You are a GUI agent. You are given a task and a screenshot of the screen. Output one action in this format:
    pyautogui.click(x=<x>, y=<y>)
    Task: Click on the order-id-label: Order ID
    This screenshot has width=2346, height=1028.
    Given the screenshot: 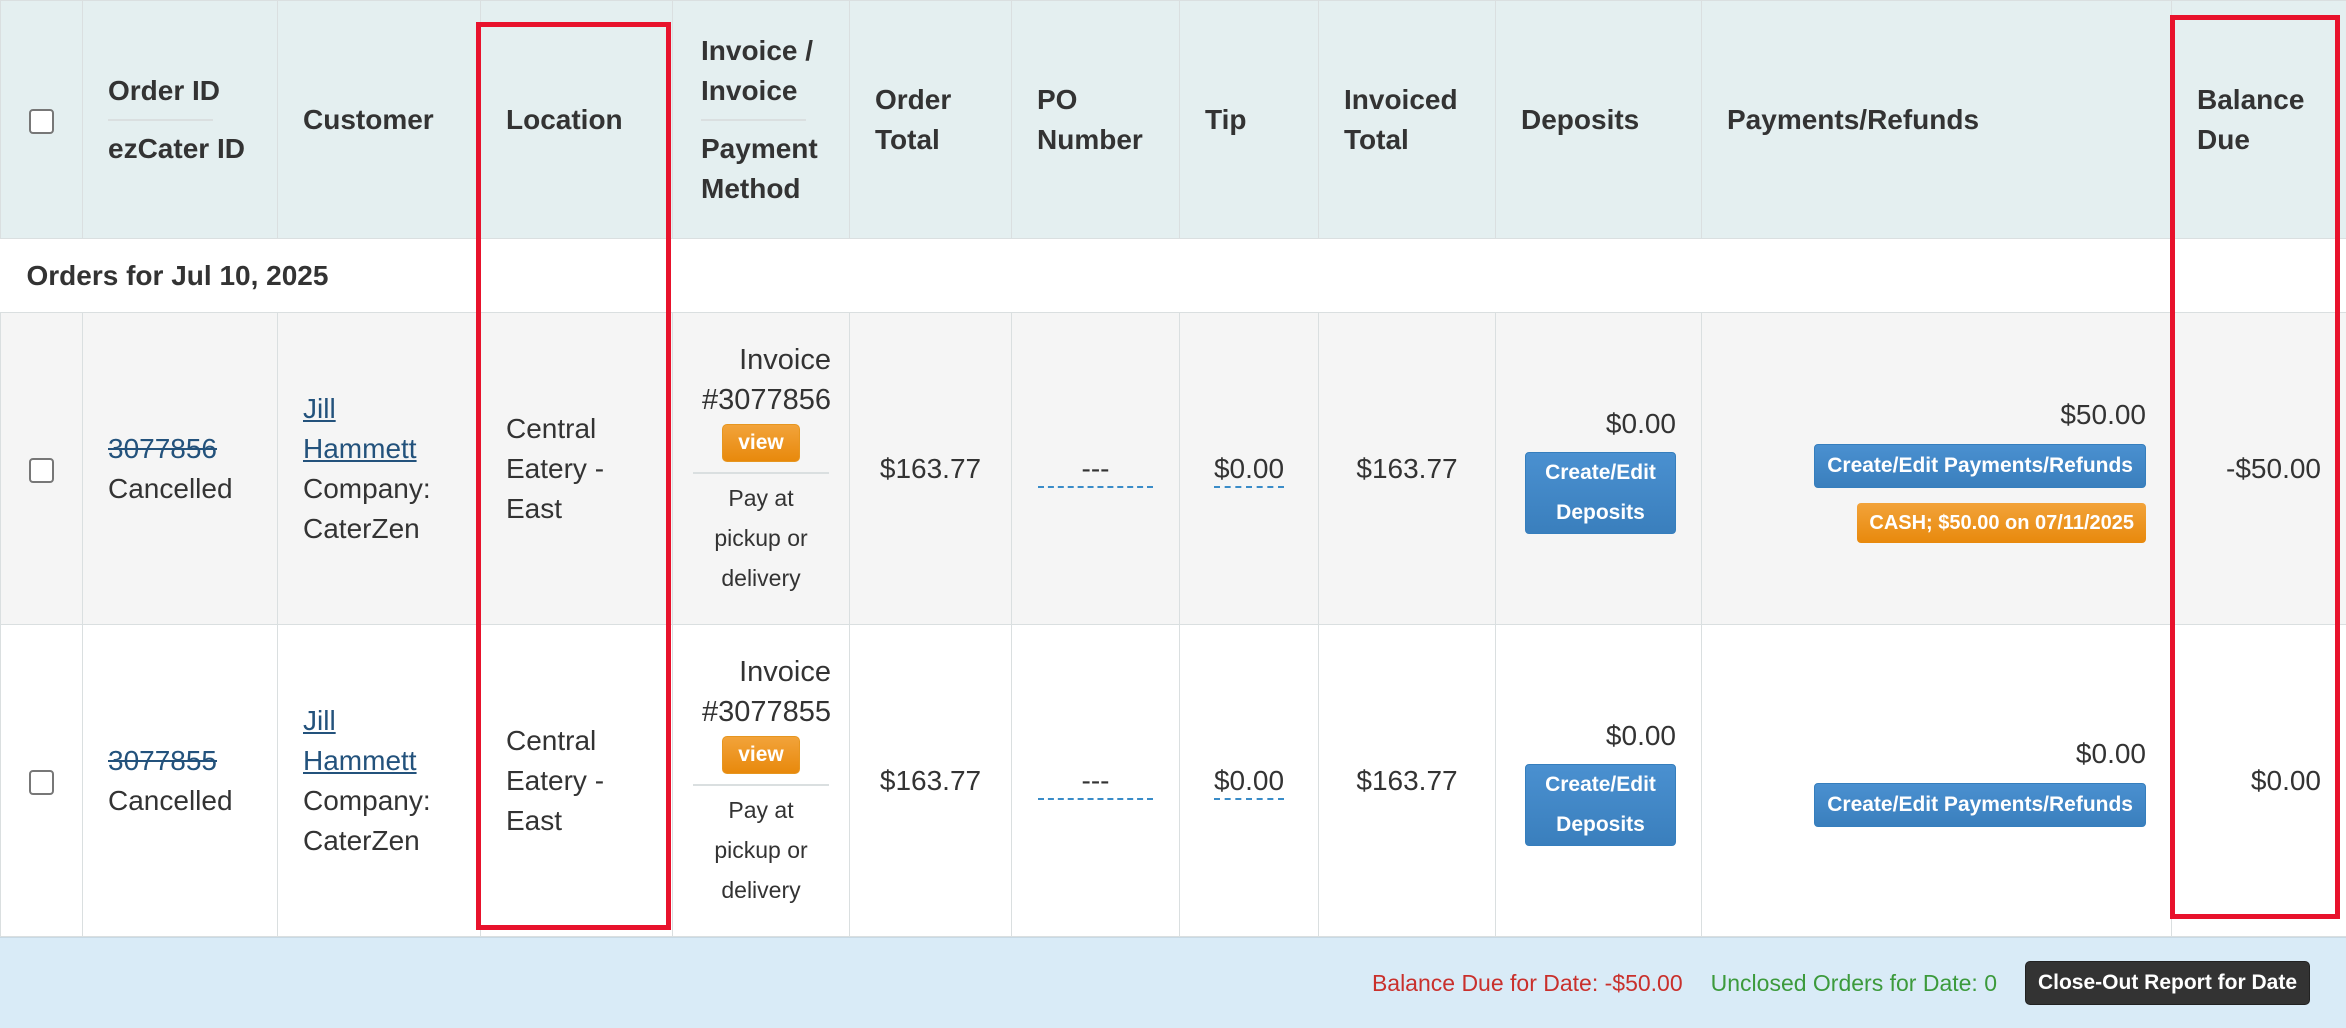 What is the action you would take?
    pyautogui.click(x=164, y=90)
    